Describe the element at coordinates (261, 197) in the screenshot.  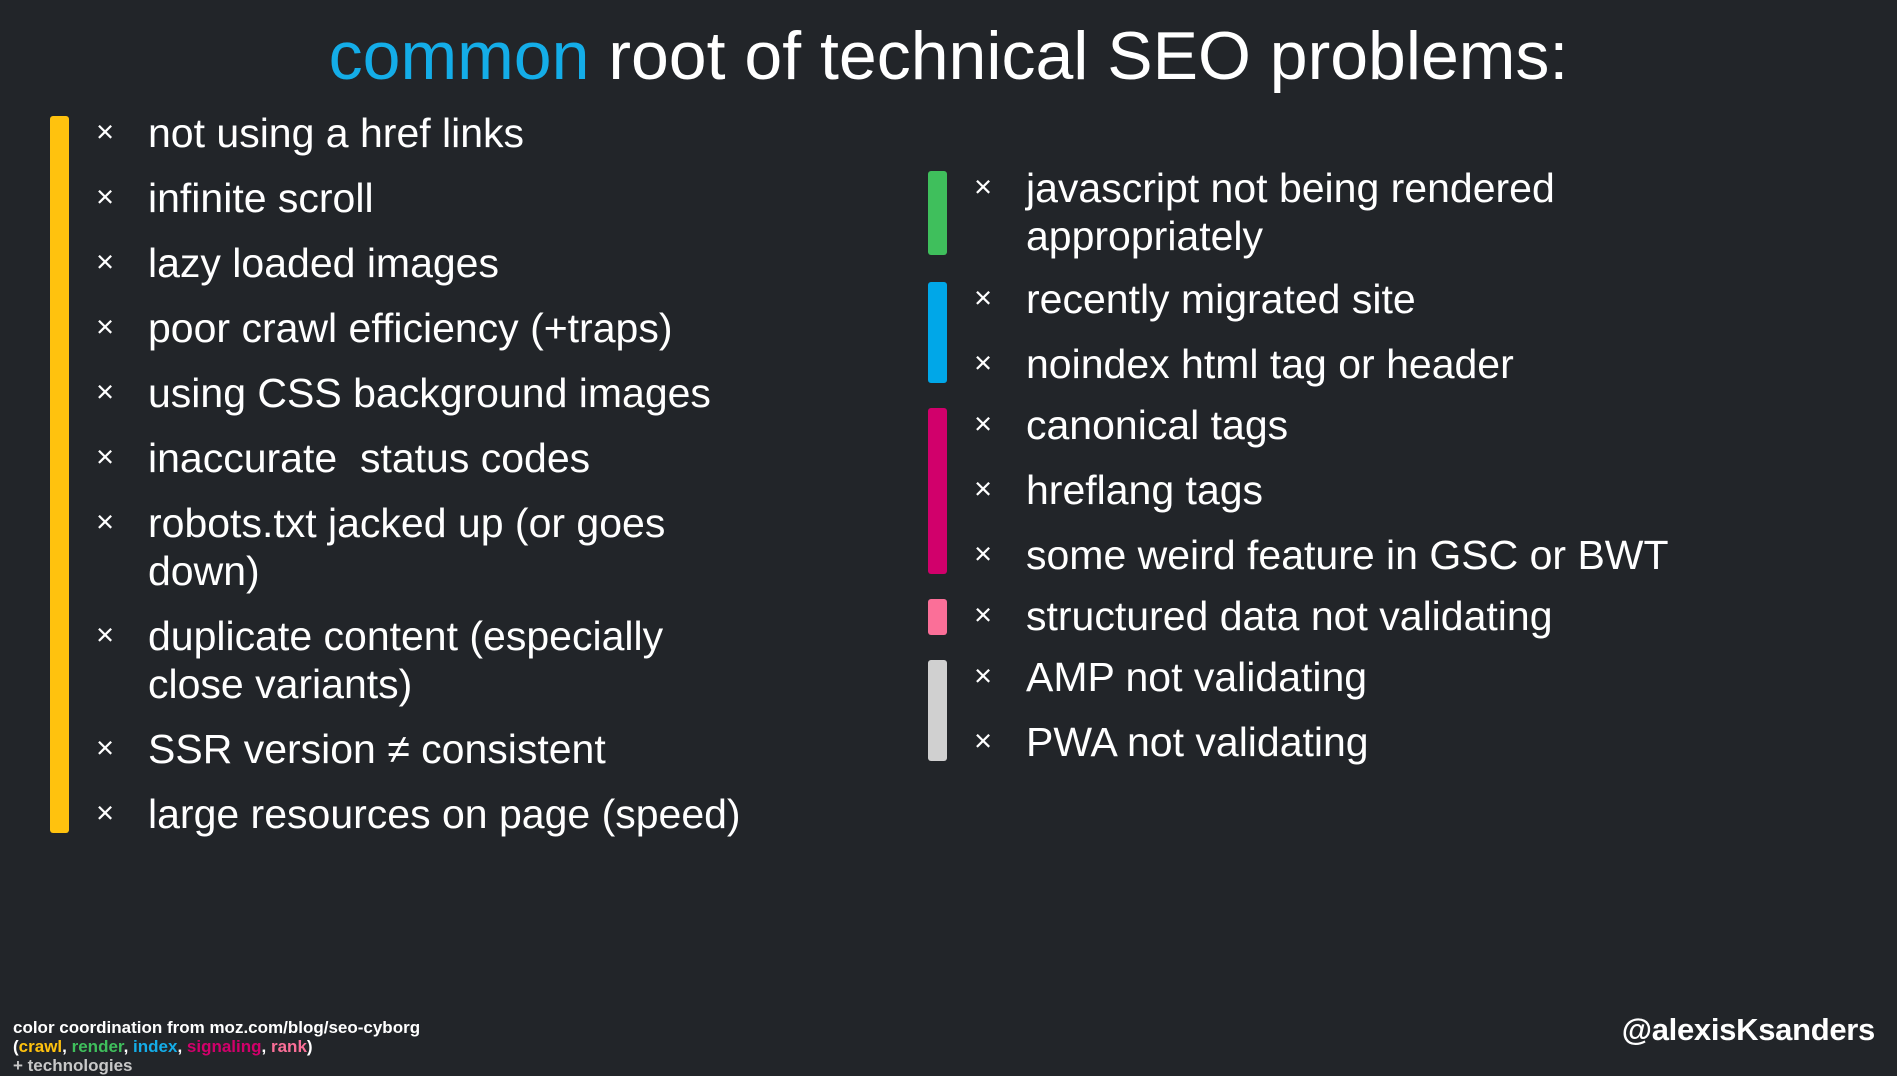
I see `list-item-label: infinite scroll` at that location.